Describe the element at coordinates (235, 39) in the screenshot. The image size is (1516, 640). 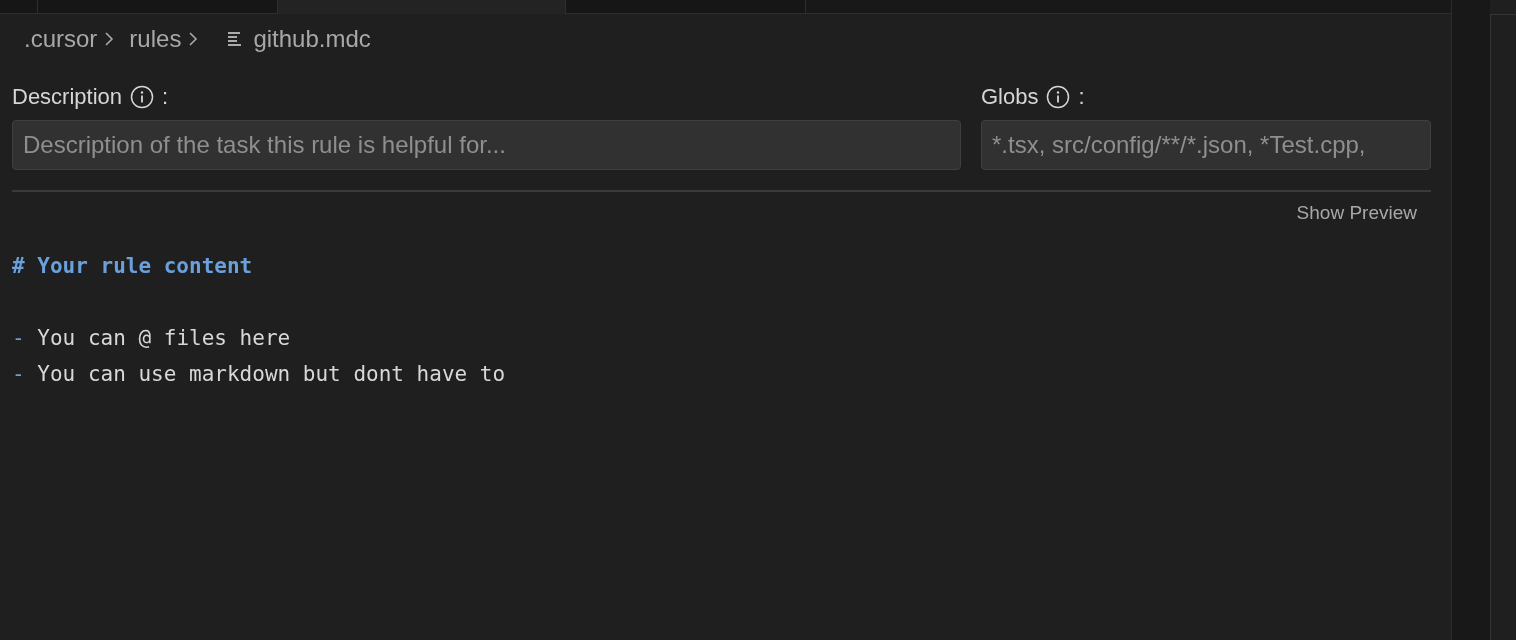
I see `file-lines-icon` at that location.